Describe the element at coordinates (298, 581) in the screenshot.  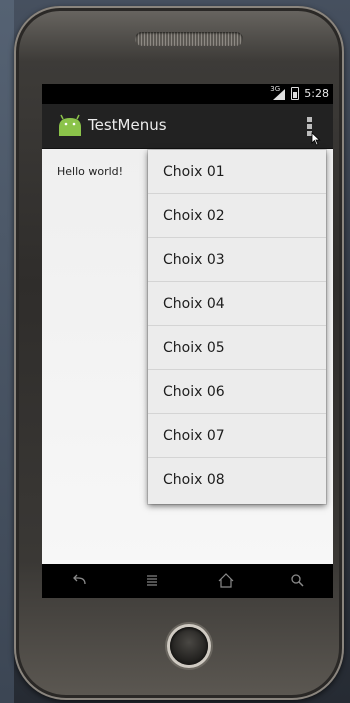
I see `search-icon` at that location.